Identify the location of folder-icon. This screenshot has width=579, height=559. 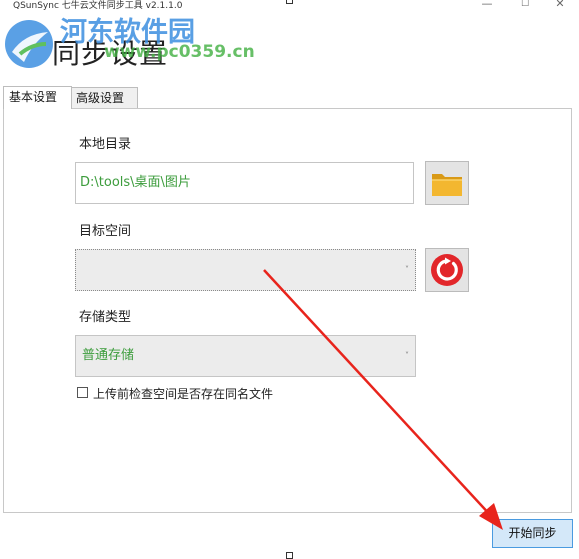
(447, 185).